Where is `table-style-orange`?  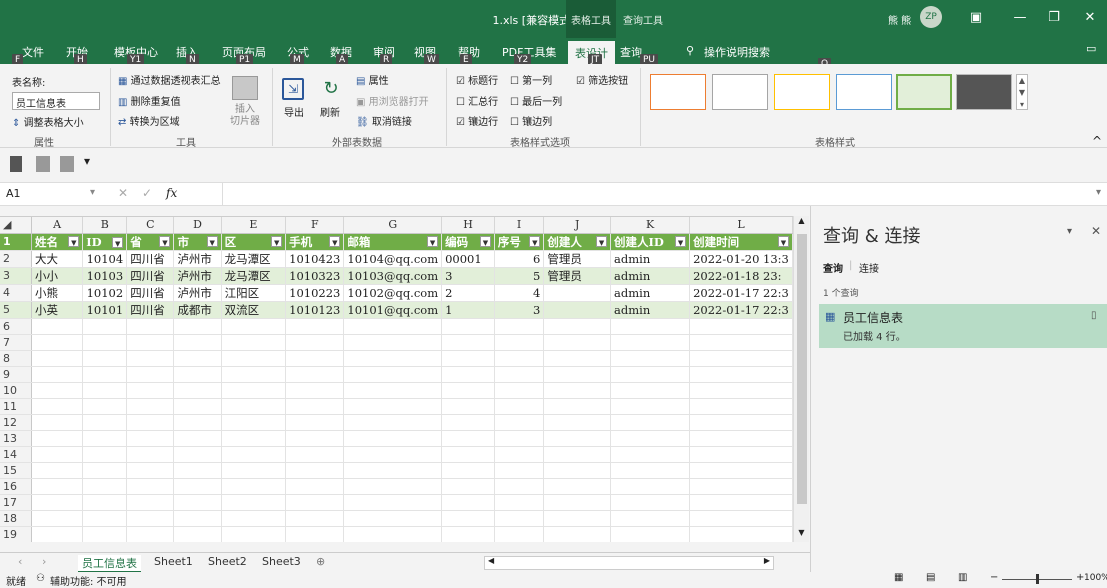 table-style-orange is located at coordinates (678, 92).